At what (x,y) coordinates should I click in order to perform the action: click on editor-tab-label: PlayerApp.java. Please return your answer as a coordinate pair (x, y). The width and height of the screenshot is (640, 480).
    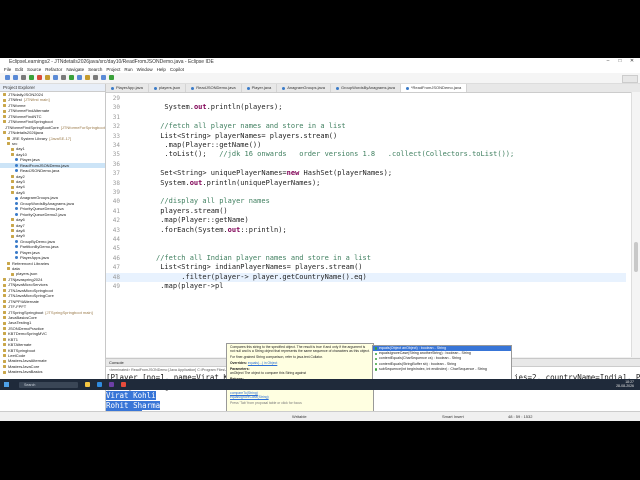
    Looking at the image, I should click on (129, 87).